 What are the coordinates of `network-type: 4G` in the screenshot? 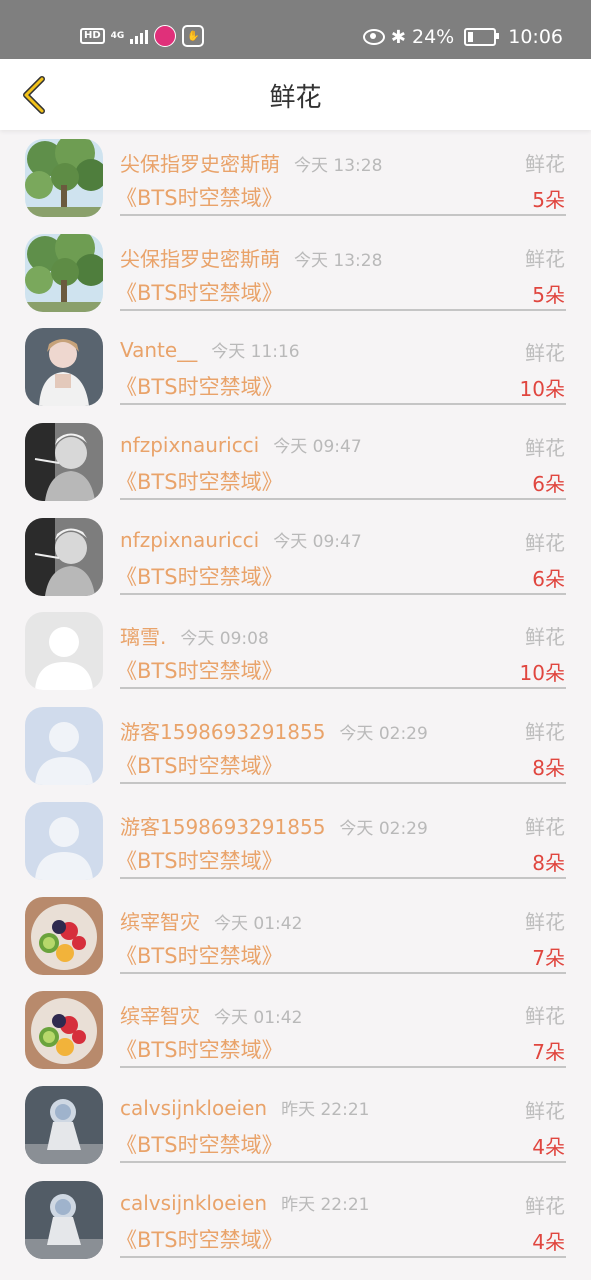 It's located at (117, 35).